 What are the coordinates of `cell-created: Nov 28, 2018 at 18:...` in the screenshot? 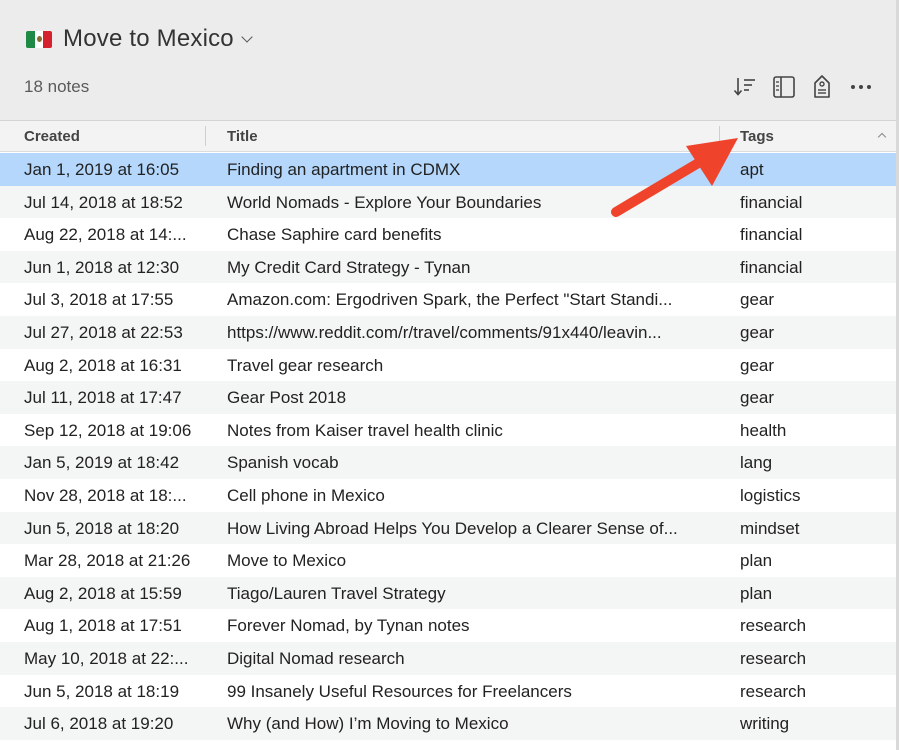 It's located at (105, 495).